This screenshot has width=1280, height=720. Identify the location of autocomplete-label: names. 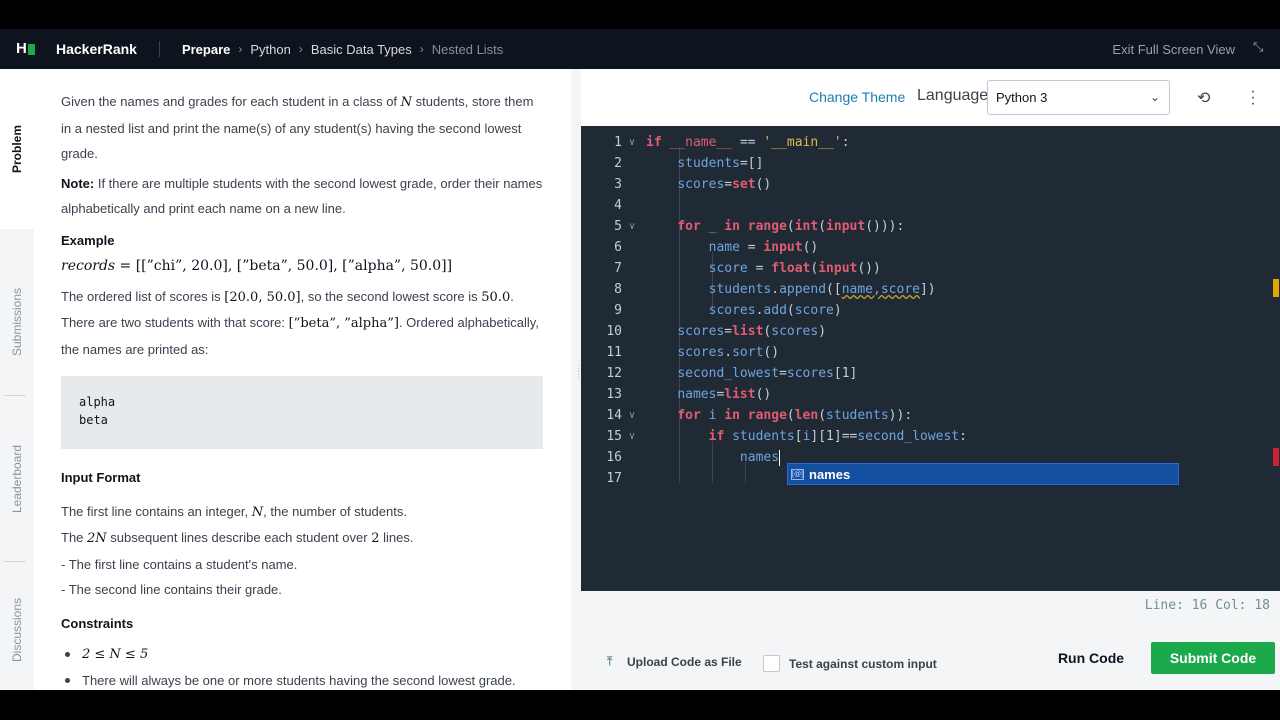
(830, 474).